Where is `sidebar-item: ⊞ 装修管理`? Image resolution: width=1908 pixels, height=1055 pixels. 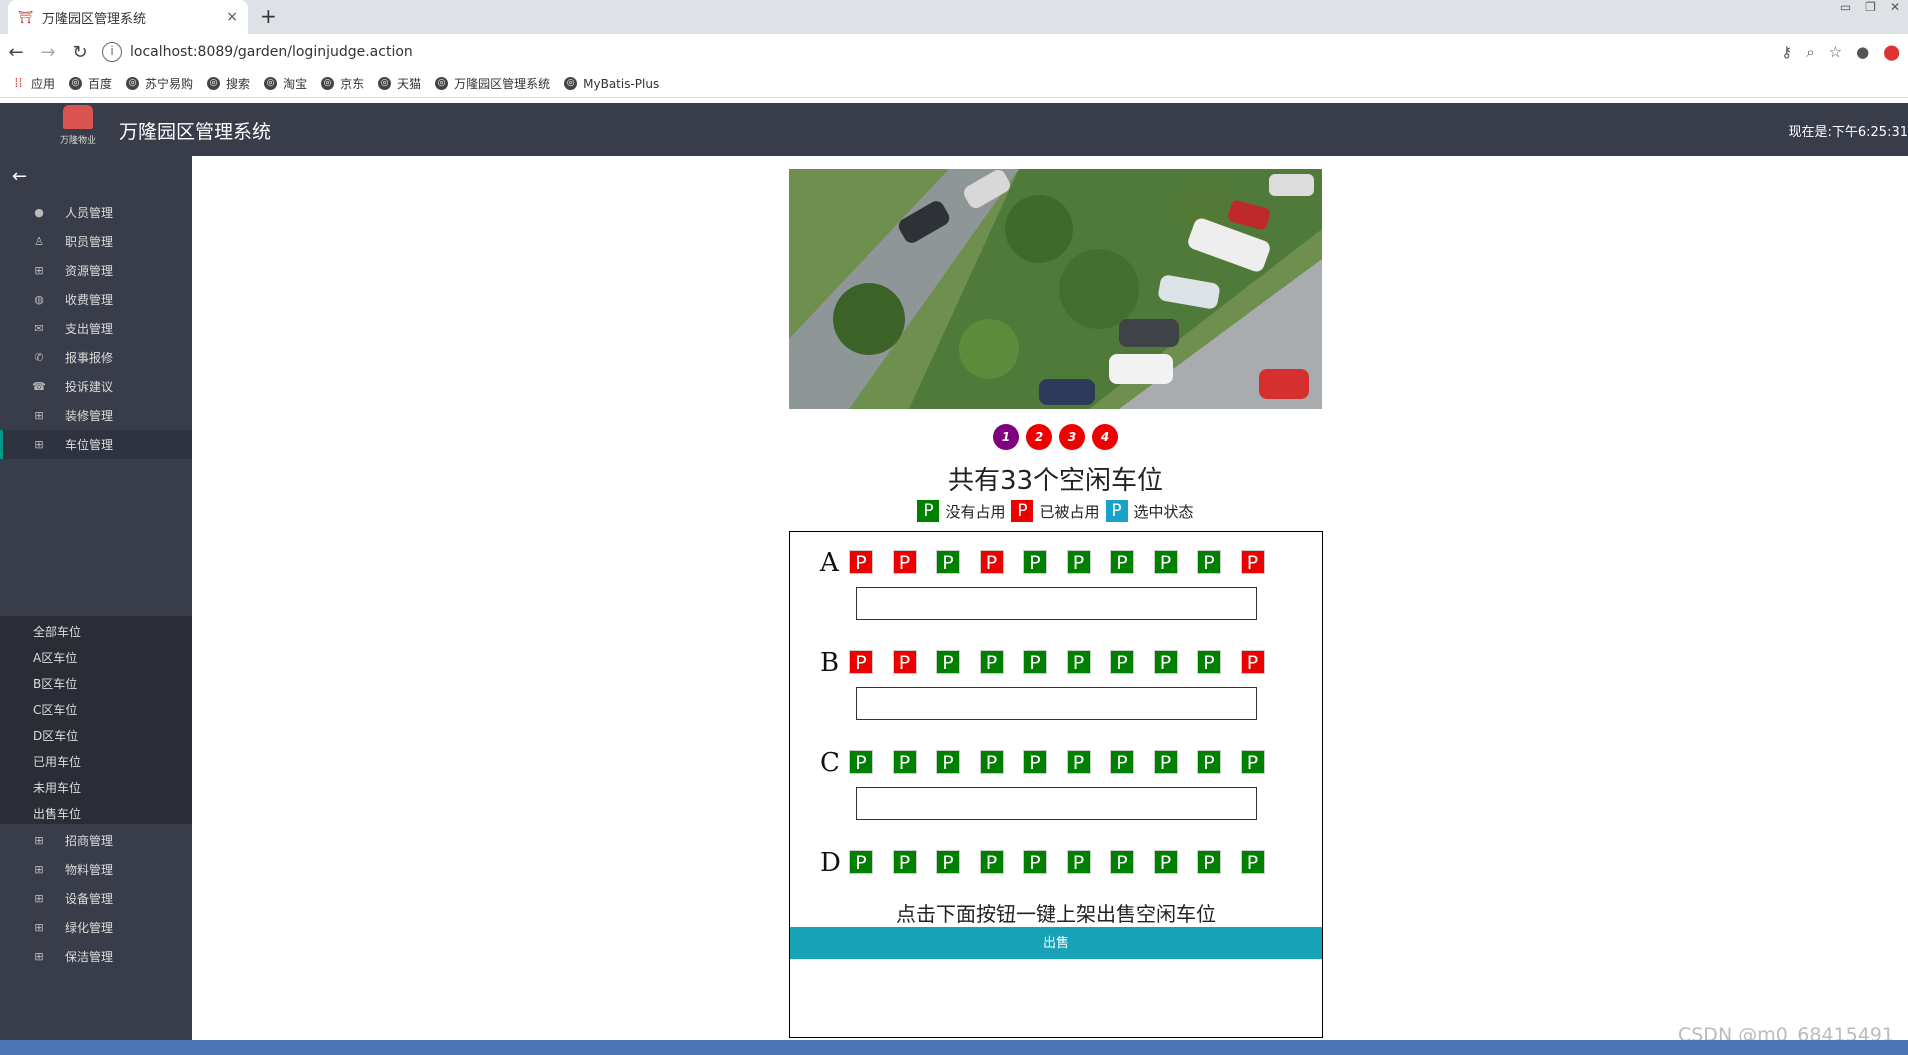 sidebar-item: ⊞ 装修管理 is located at coordinates (96, 415).